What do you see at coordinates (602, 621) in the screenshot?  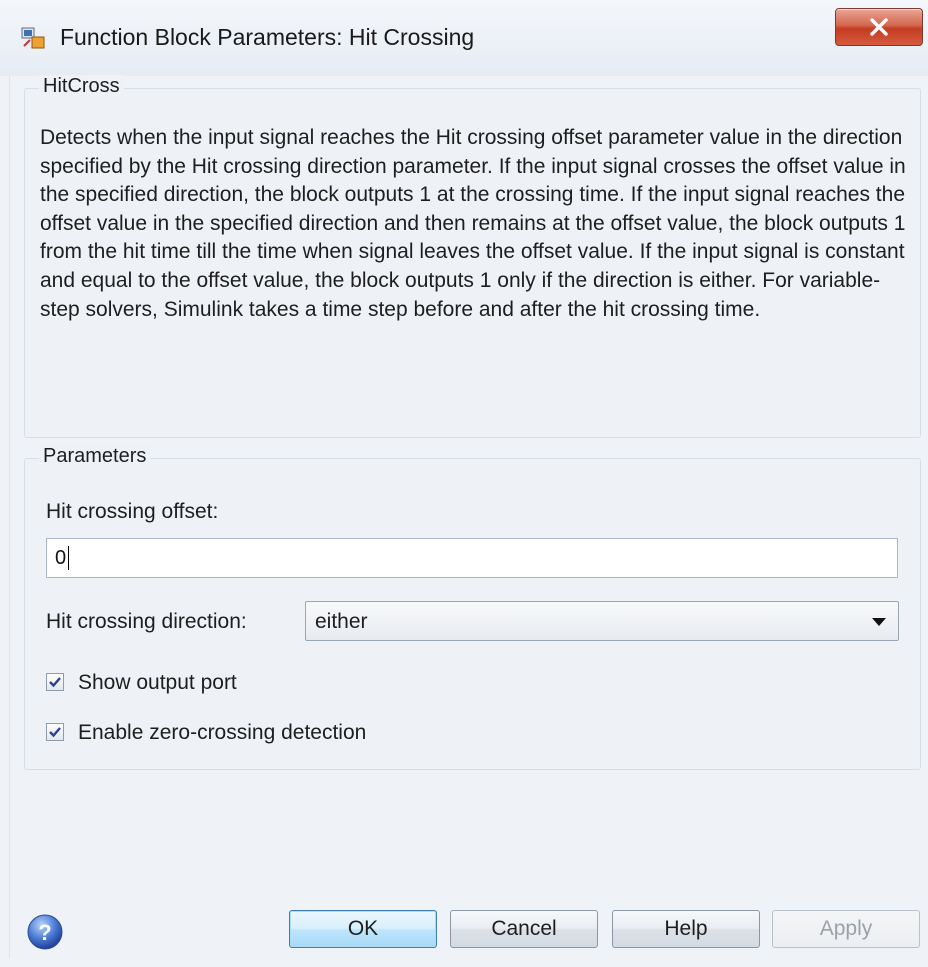 I see `hit-crossing-direction-select: either` at bounding box center [602, 621].